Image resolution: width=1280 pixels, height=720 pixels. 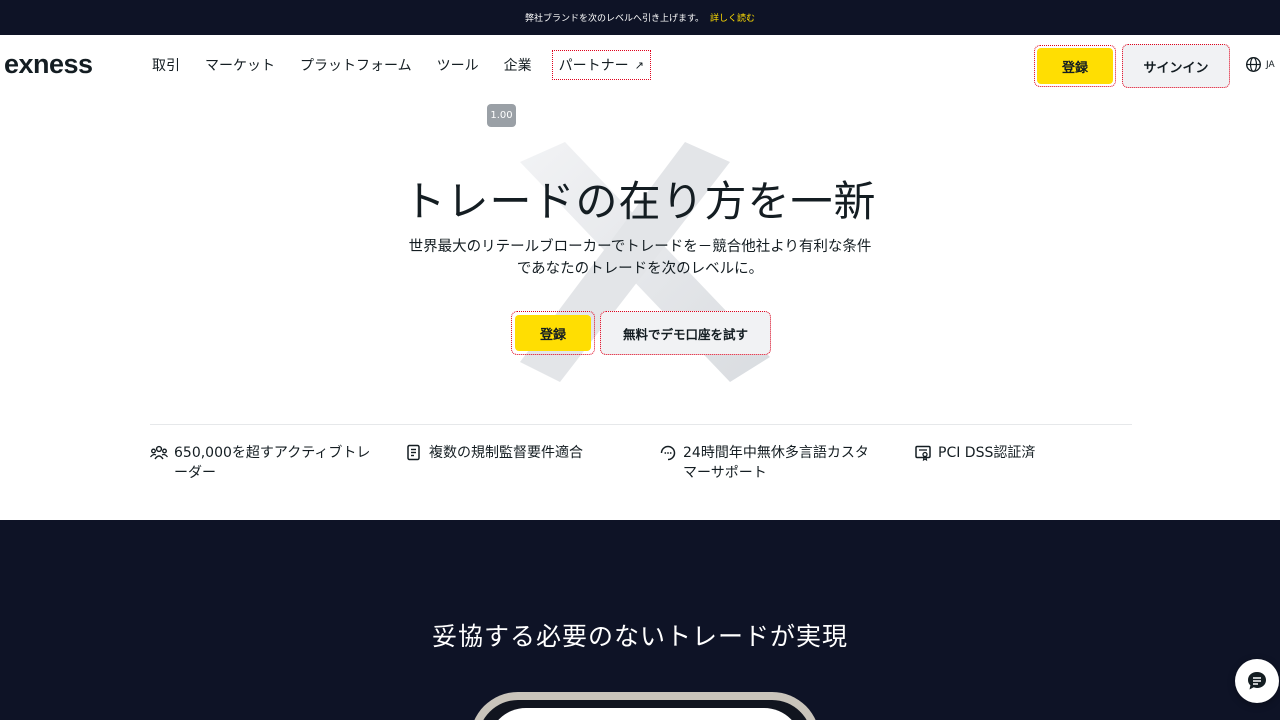 What do you see at coordinates (645, 706) in the screenshot?
I see `phone-mockup` at bounding box center [645, 706].